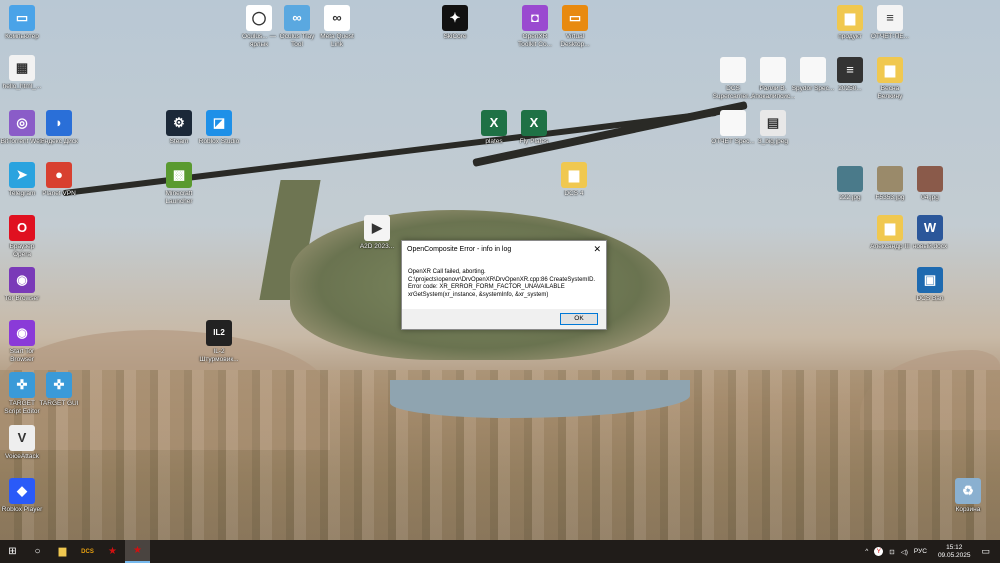 The width and height of the screenshot is (1000, 563). What do you see at coordinates (890, 18) in the screenshot?
I see `text-file-icon: ≡` at bounding box center [890, 18].